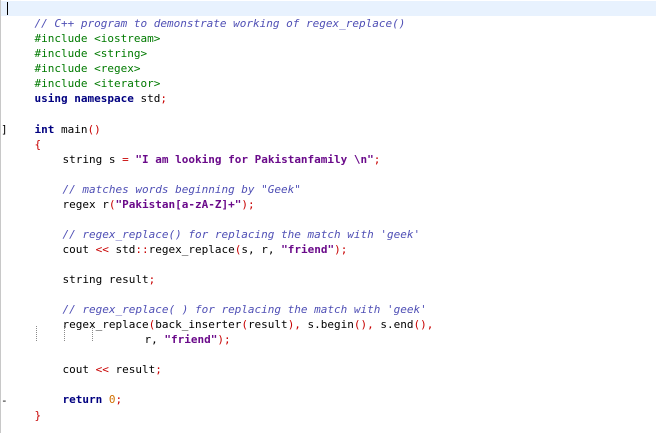  What do you see at coordinates (84, 98) in the screenshot?
I see `keyword: using namespace` at bounding box center [84, 98].